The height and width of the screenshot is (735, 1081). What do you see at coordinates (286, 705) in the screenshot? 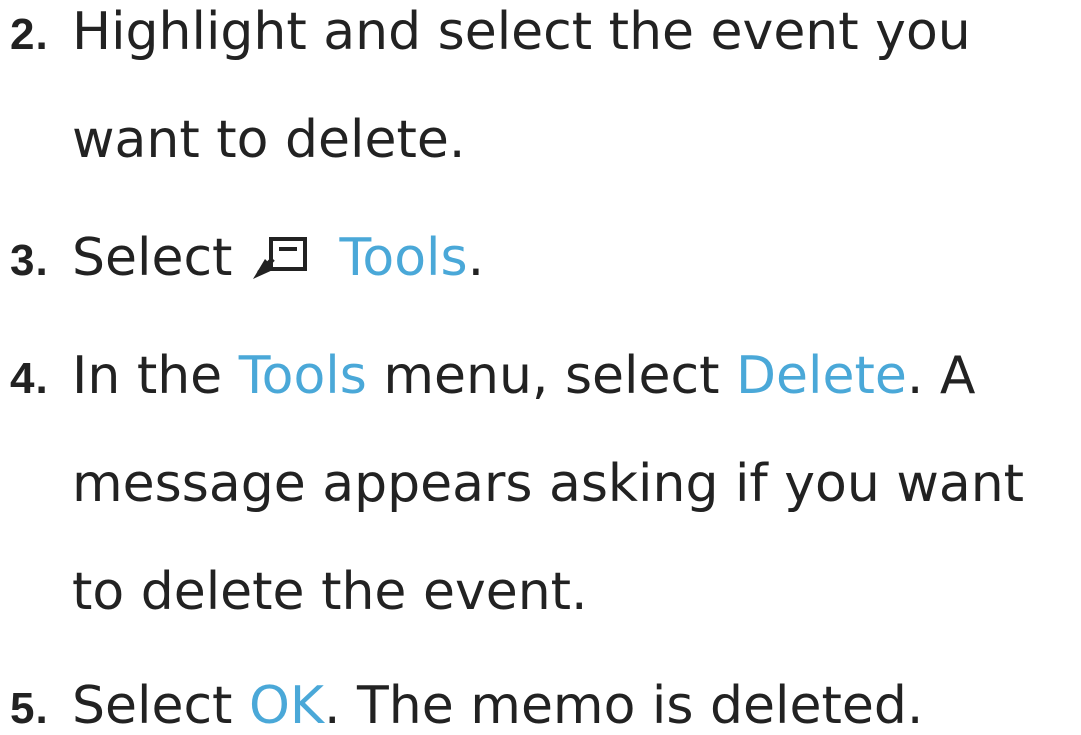
I see `ok-label: OK` at bounding box center [286, 705].